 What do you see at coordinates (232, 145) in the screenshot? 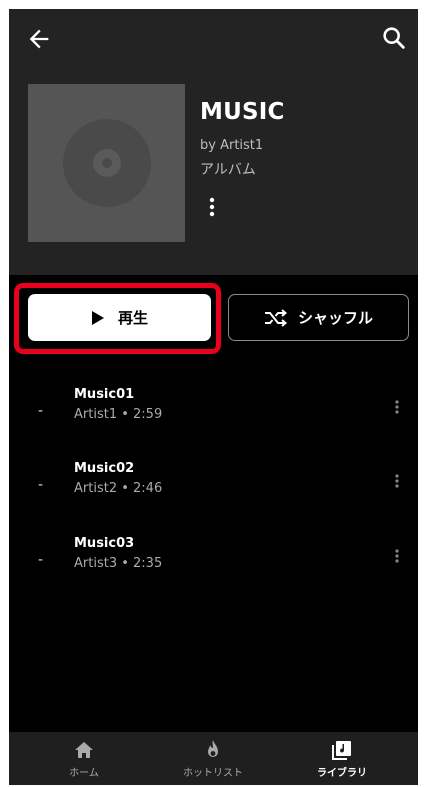
I see `album-artist: by Artist1` at bounding box center [232, 145].